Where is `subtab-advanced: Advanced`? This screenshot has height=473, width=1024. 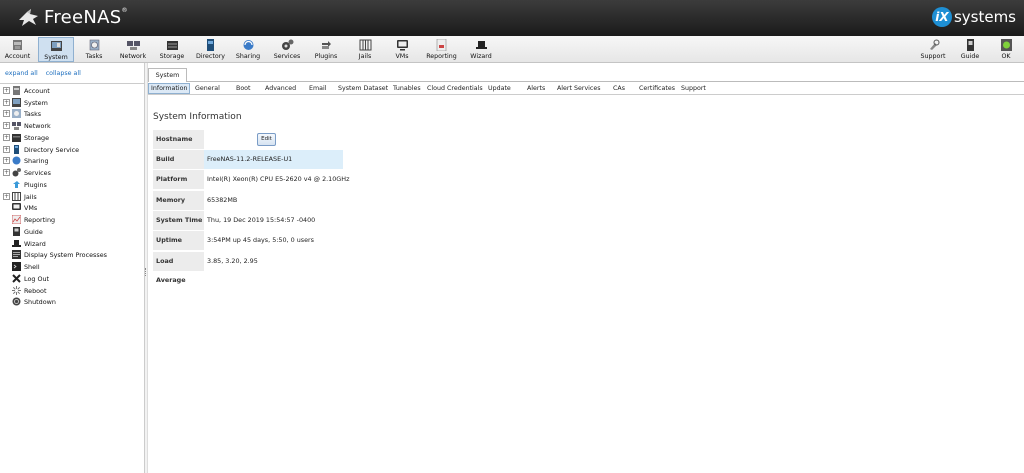 subtab-advanced: Advanced is located at coordinates (280, 88).